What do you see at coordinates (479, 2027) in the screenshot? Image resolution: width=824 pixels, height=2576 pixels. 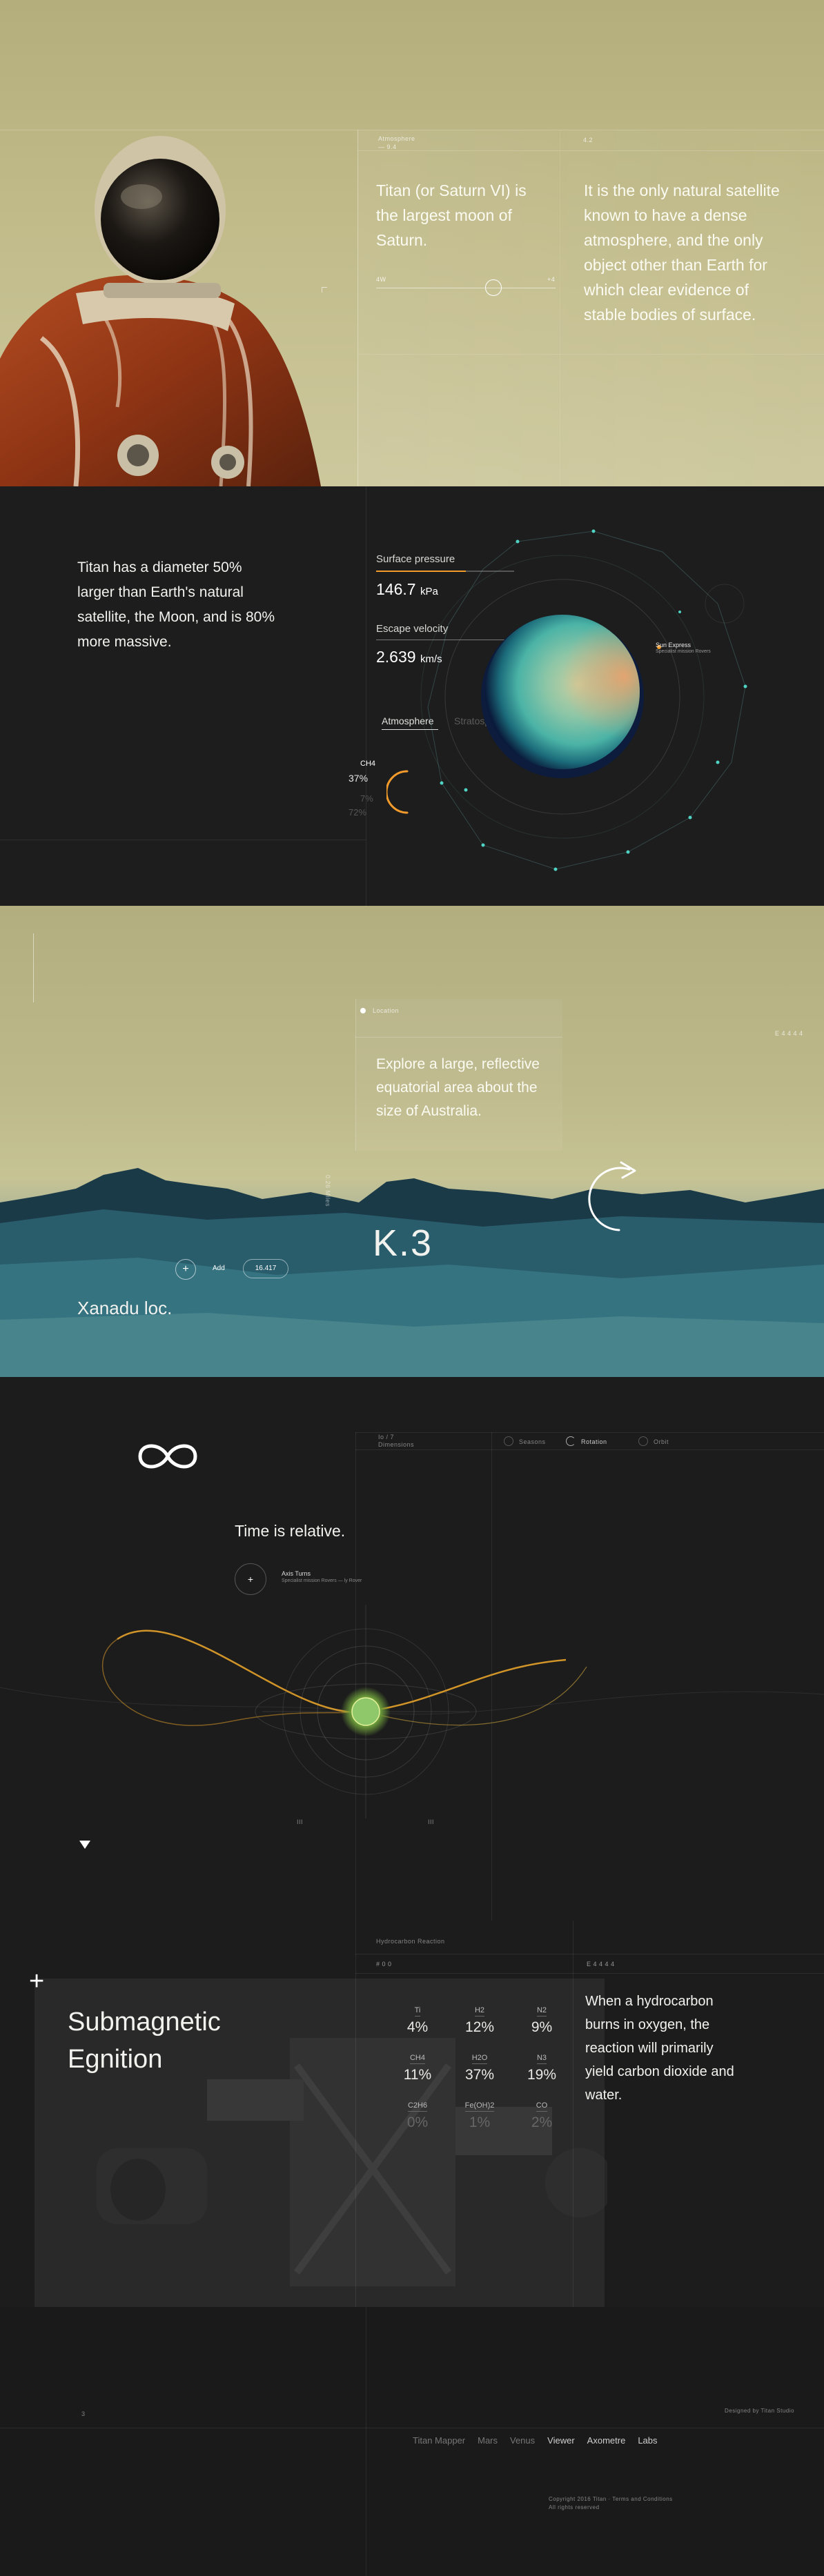 I see `chemical-value: 12%` at bounding box center [479, 2027].